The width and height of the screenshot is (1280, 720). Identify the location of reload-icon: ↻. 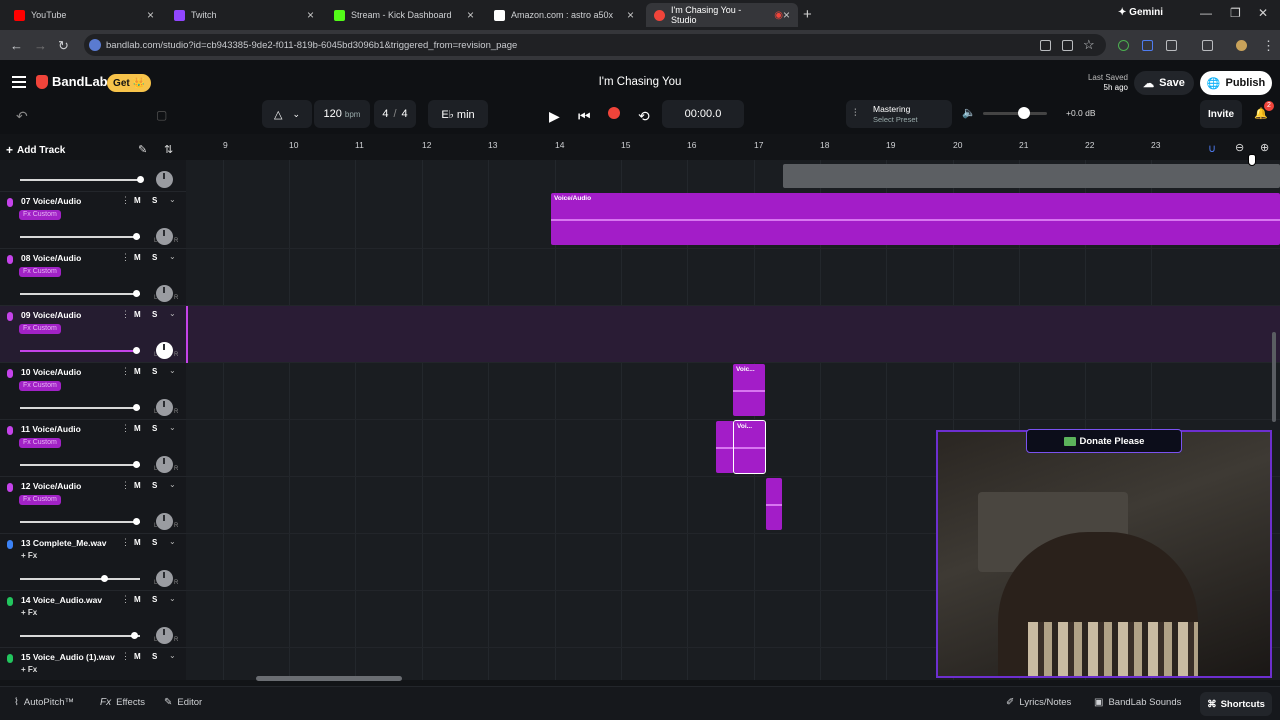
(63, 46).